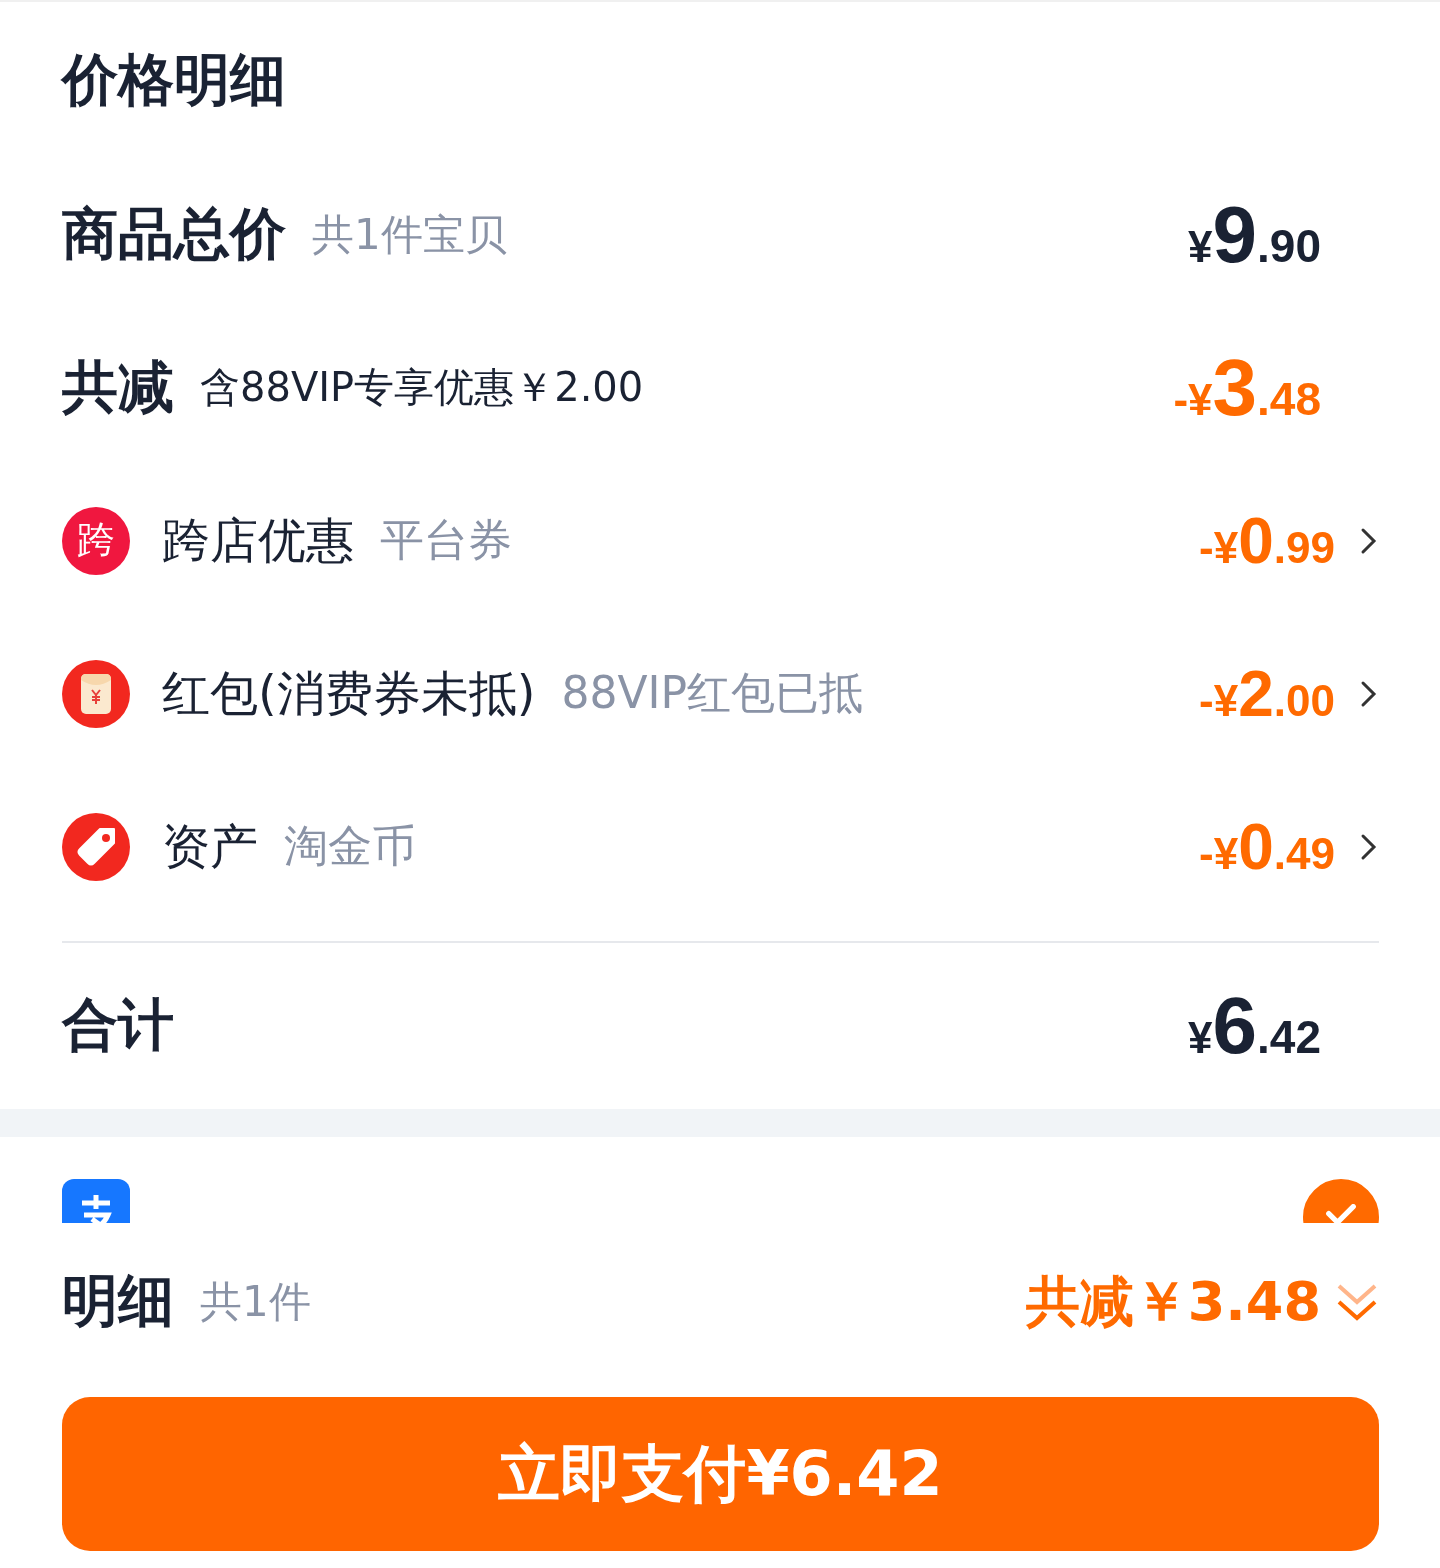 Image resolution: width=1440 pixels, height=1568 pixels. Describe the element at coordinates (1267, 540) in the screenshot. I see `price-amount: -¥0.99` at that location.